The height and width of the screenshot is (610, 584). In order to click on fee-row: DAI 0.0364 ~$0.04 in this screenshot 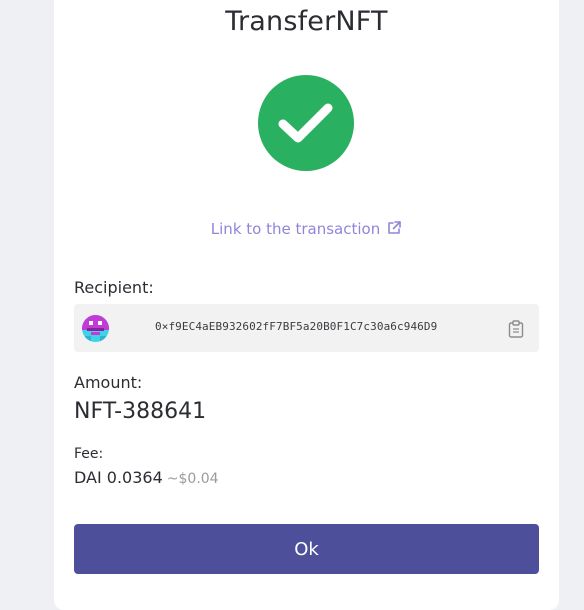, I will do `click(146, 477)`.